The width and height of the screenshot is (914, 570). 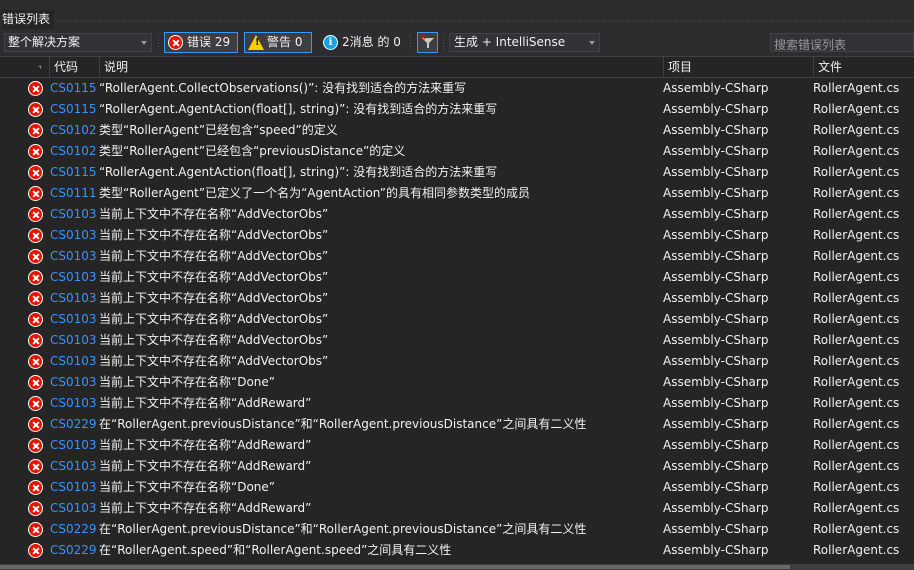 I want to click on column-header-description: 说明, so click(x=381, y=67).